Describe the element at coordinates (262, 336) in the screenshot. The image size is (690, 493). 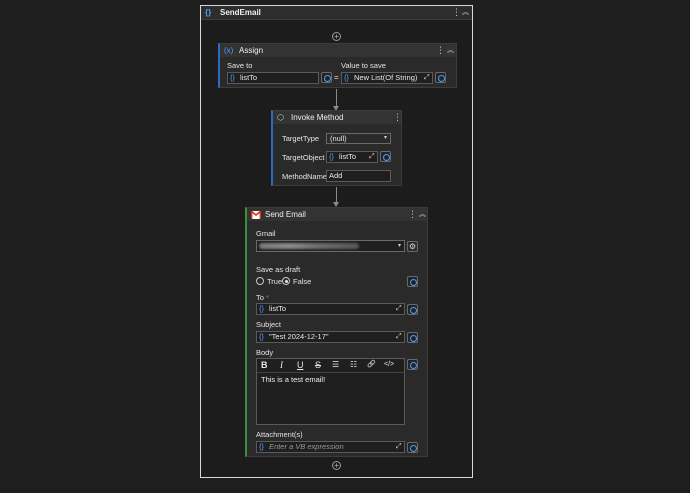
I see `subject-braces-icon: {}` at that location.